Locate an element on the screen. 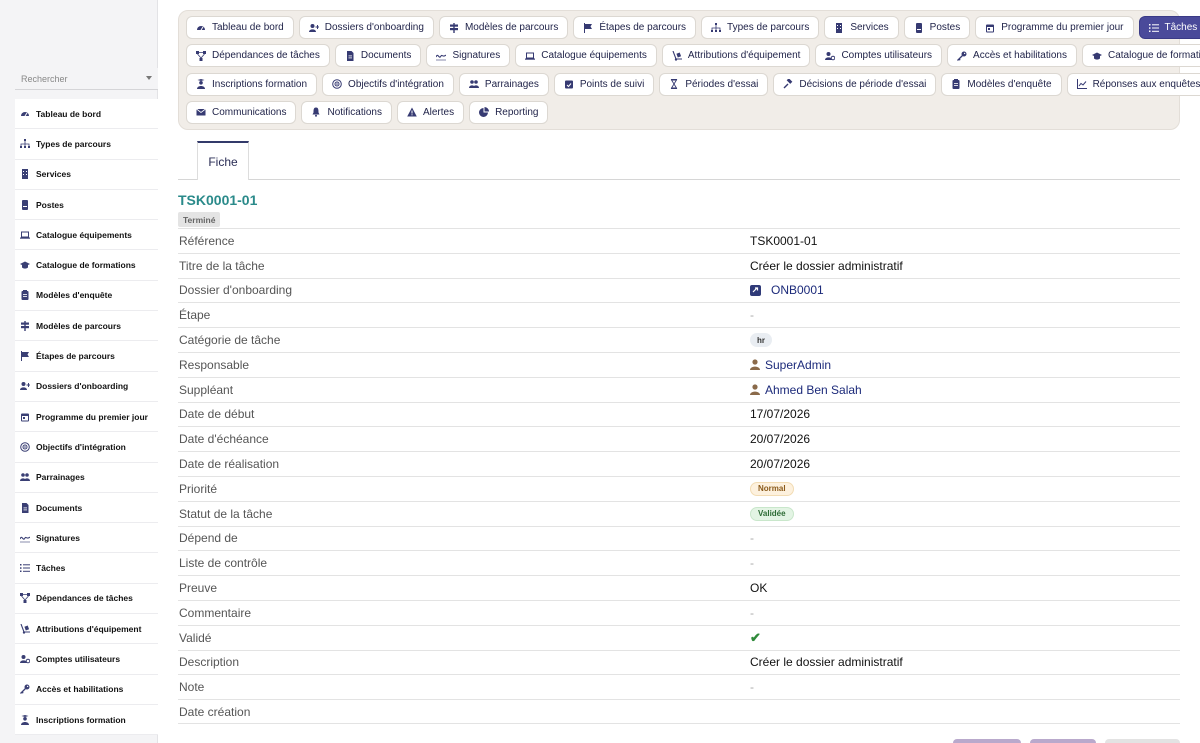 The width and height of the screenshot is (1200, 743). sidebar-item-attributions-d-equipement: Attributions d'équipement is located at coordinates (86, 629).